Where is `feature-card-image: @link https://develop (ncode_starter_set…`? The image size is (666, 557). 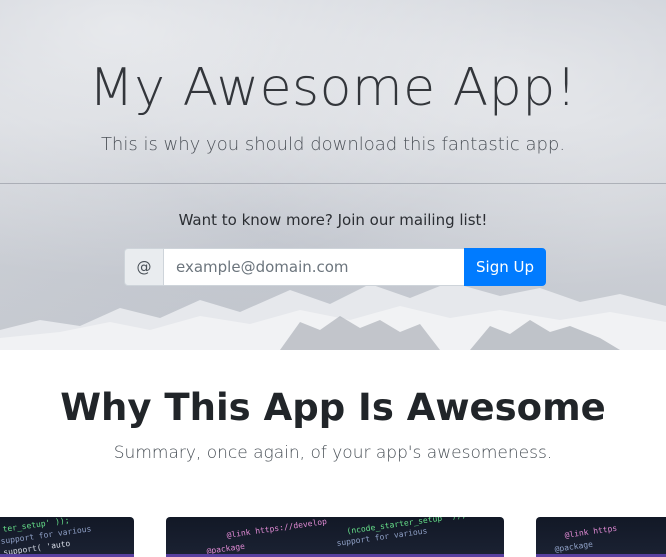
feature-card-image: @link https://develop (ncode_starter_set… is located at coordinates (335, 537).